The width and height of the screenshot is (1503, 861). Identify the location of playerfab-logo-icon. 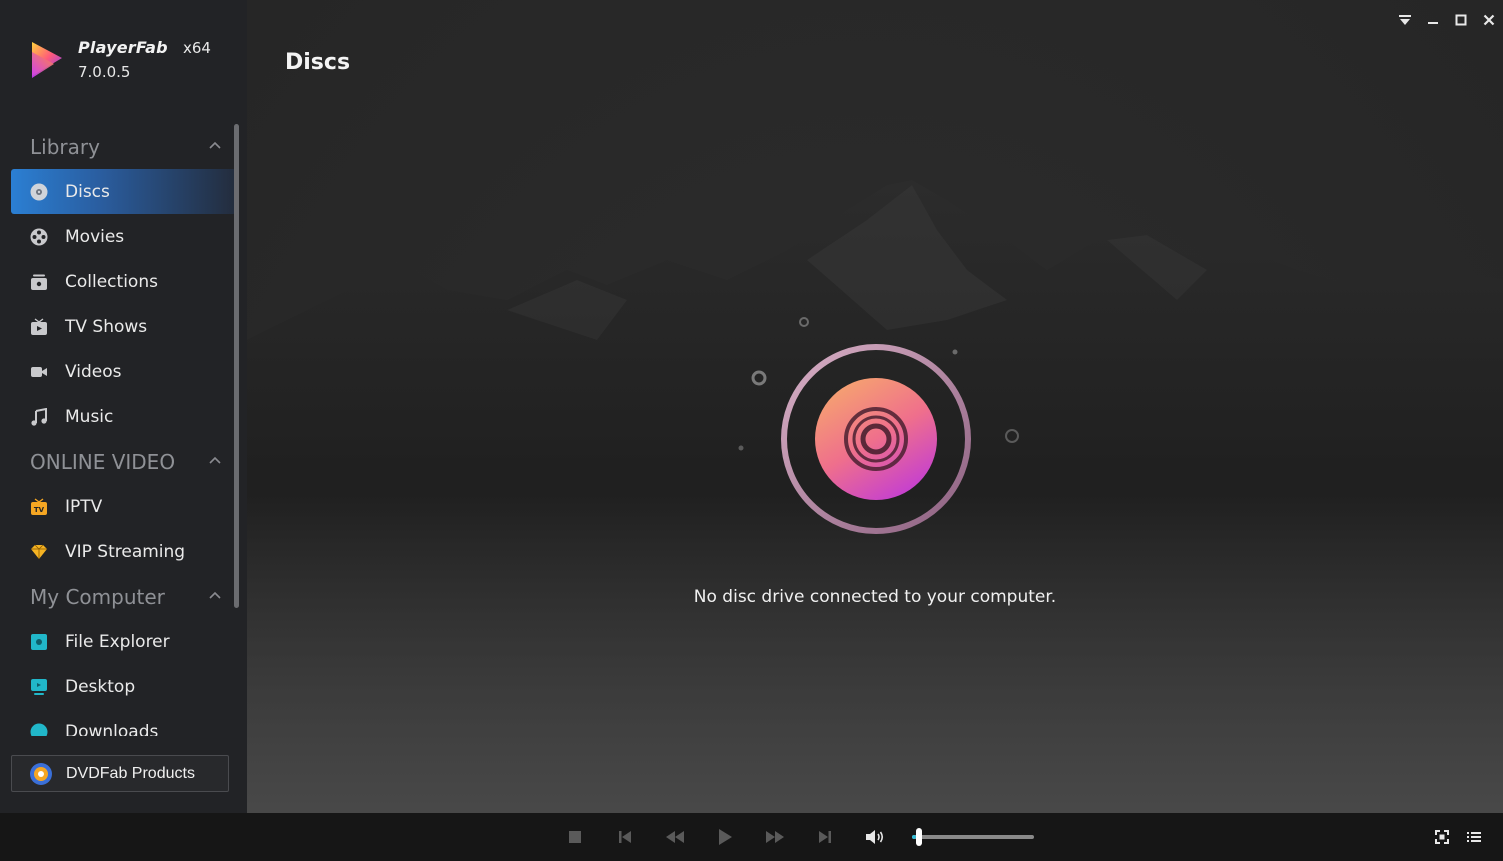
(47, 60).